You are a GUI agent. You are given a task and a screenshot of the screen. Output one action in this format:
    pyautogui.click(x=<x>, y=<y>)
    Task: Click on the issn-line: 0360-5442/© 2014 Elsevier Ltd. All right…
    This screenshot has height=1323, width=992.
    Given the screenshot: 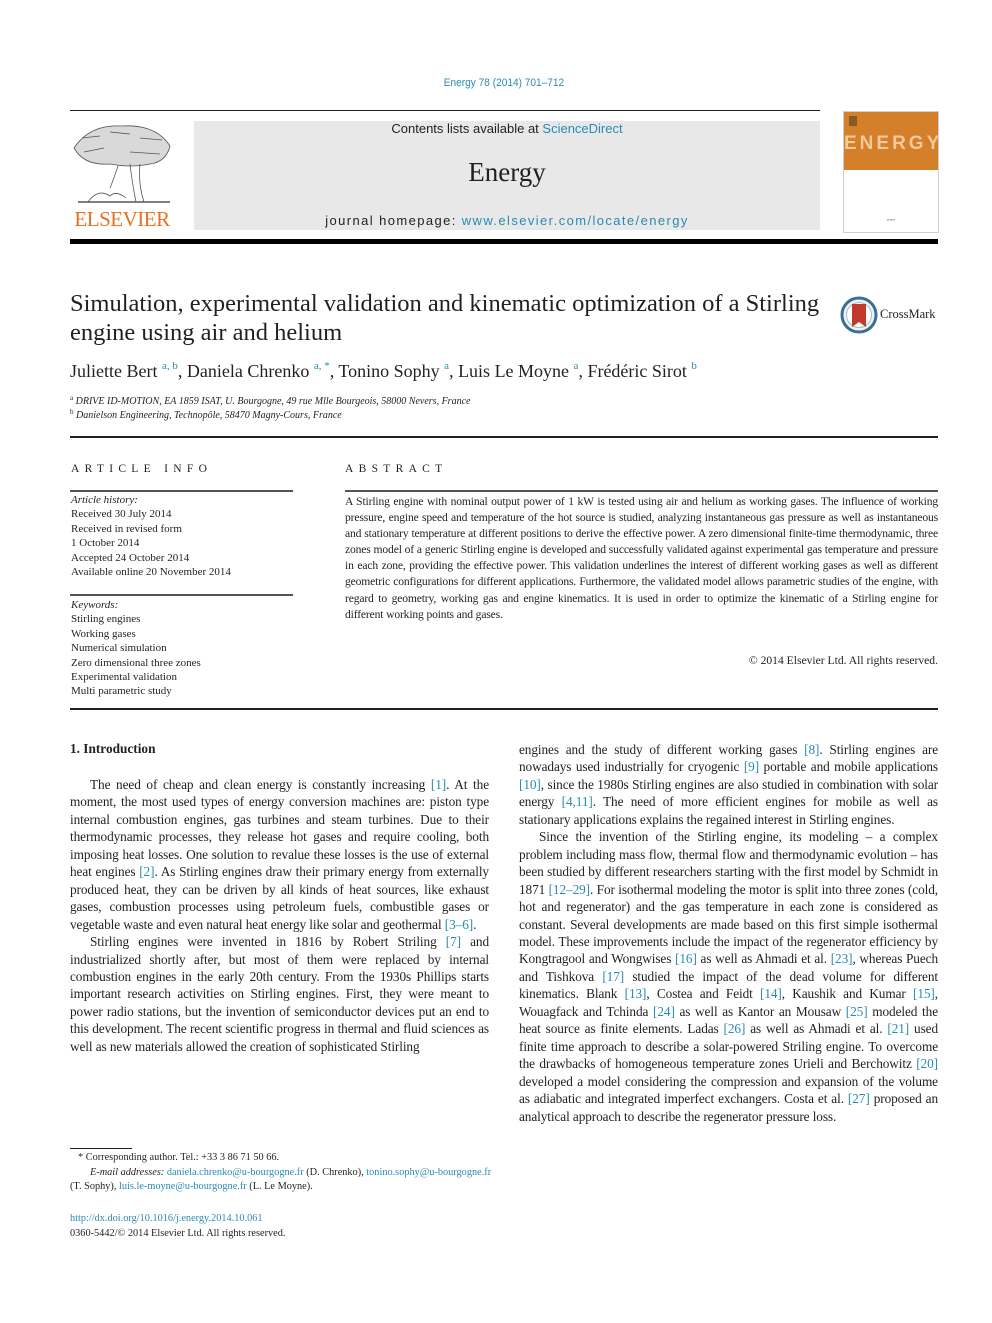 What is the action you would take?
    pyautogui.click(x=178, y=1233)
    